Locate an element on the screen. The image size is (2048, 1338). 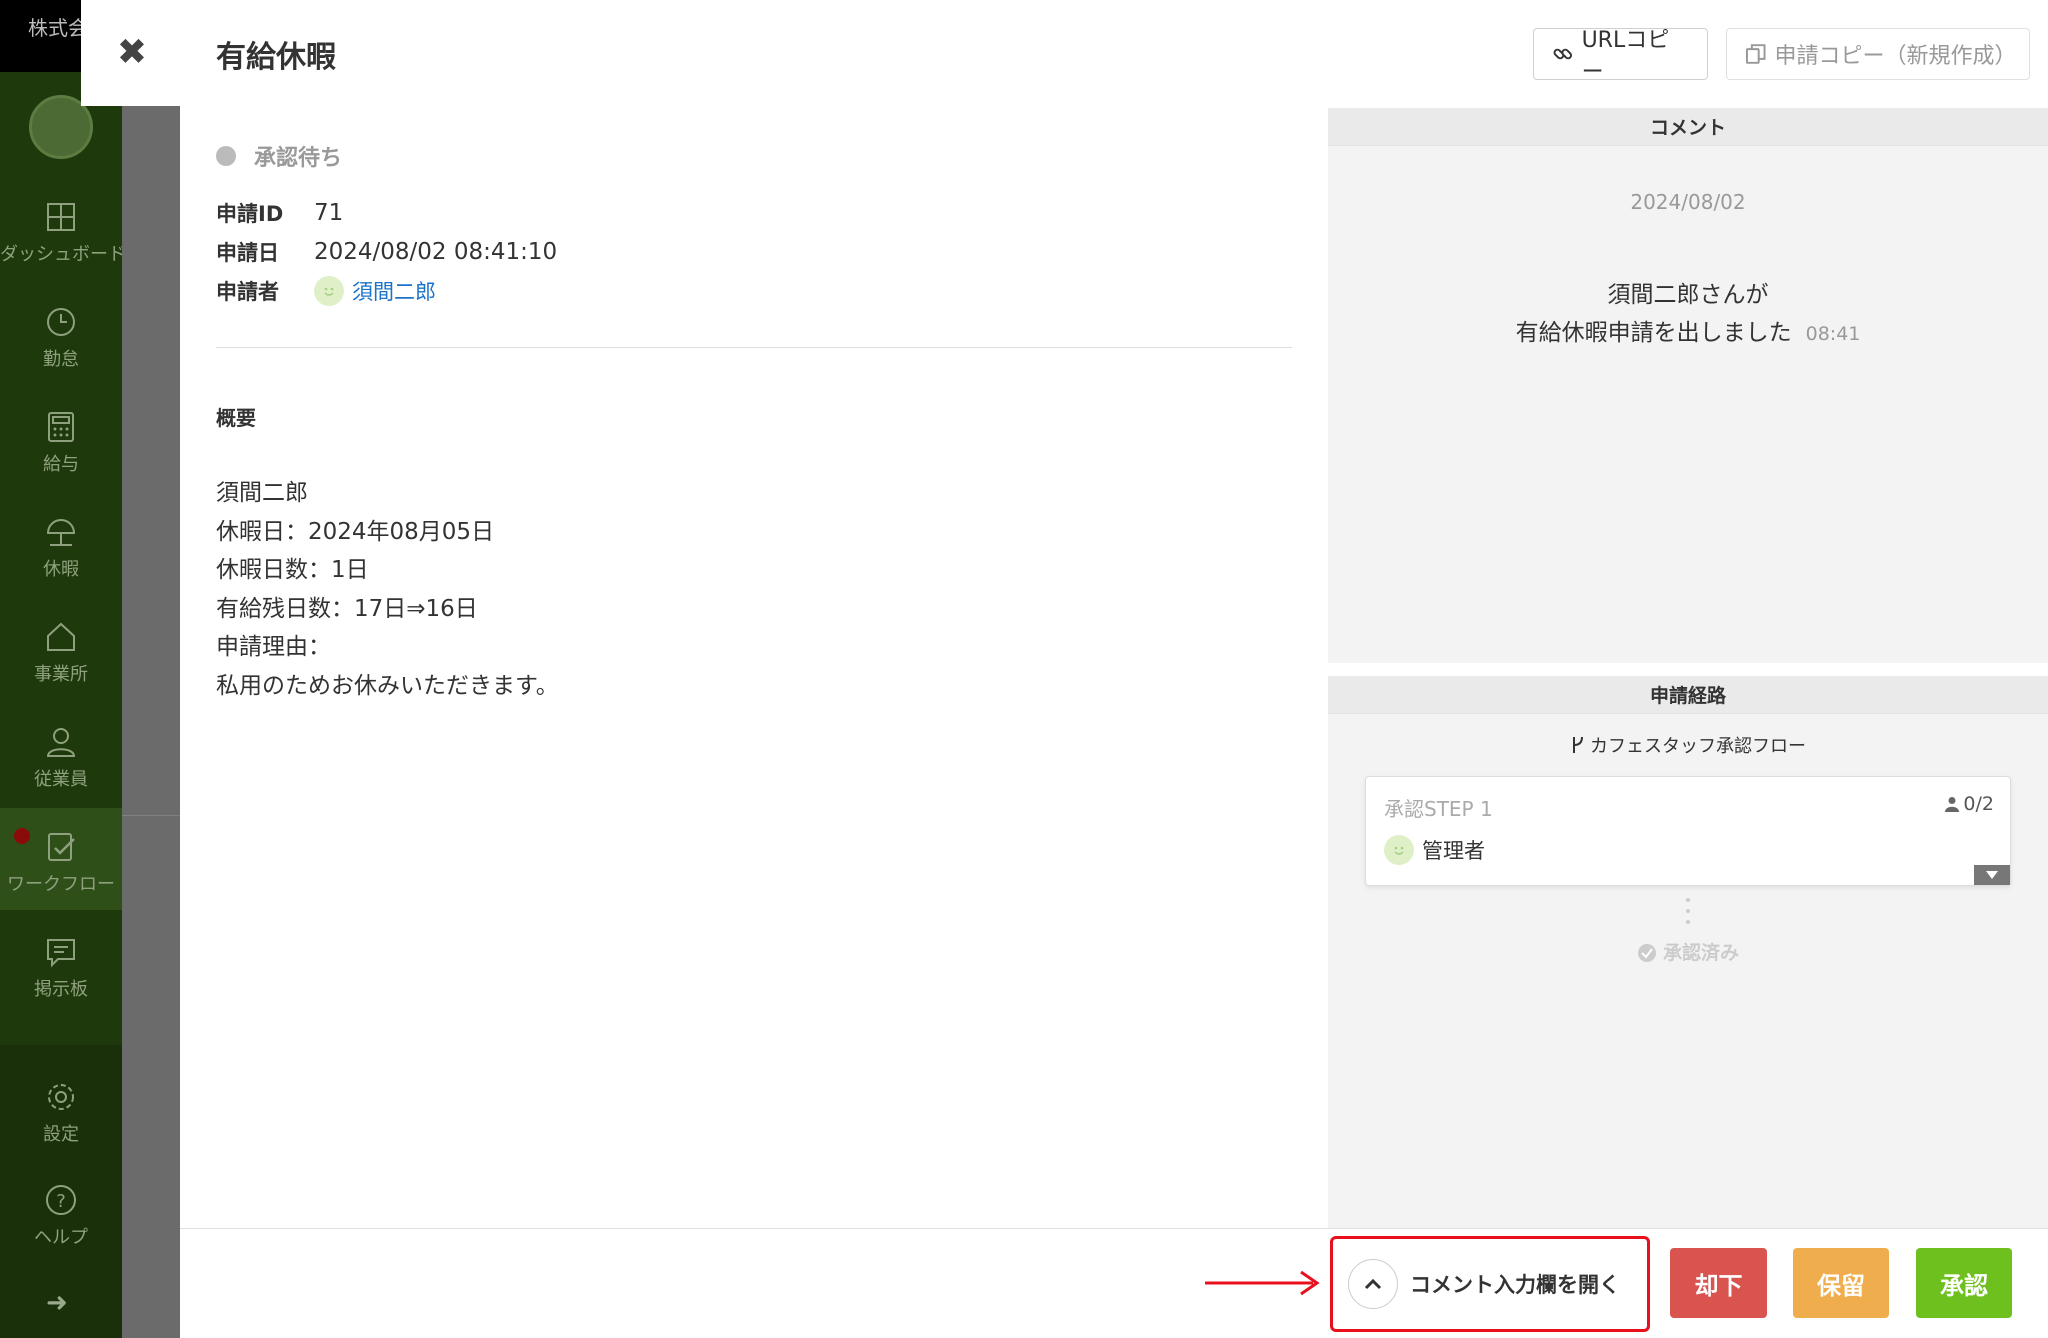
workflow-icon is located at coordinates (61, 847).